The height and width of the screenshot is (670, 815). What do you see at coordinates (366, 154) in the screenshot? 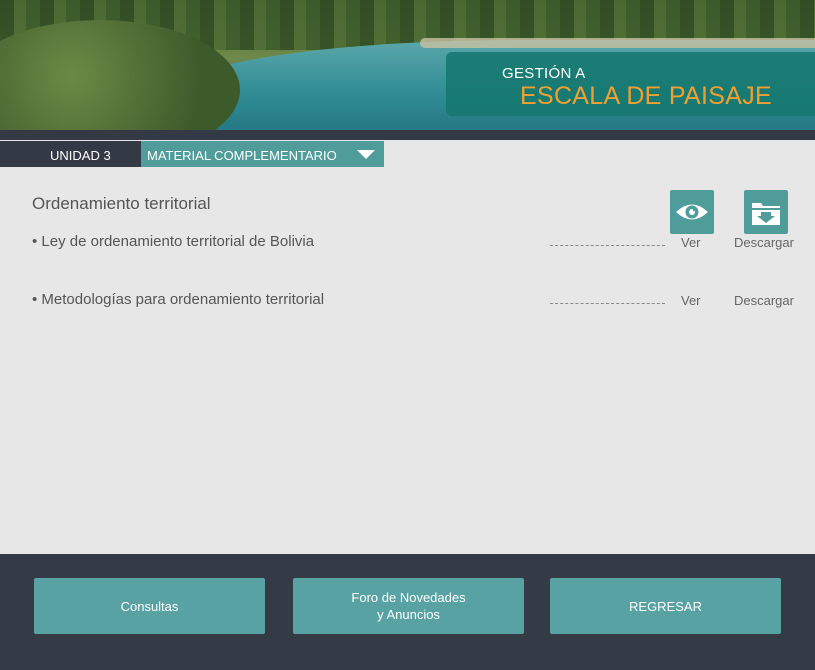
I see `chevron-down-icon` at bounding box center [366, 154].